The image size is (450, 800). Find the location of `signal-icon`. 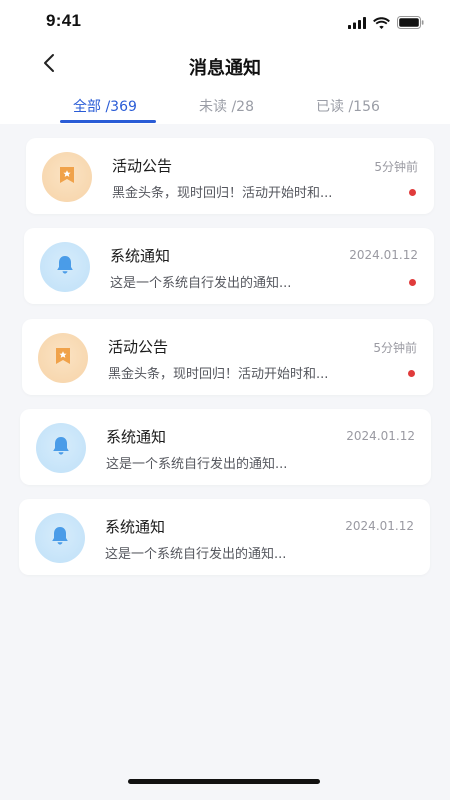

signal-icon is located at coordinates (357, 23).